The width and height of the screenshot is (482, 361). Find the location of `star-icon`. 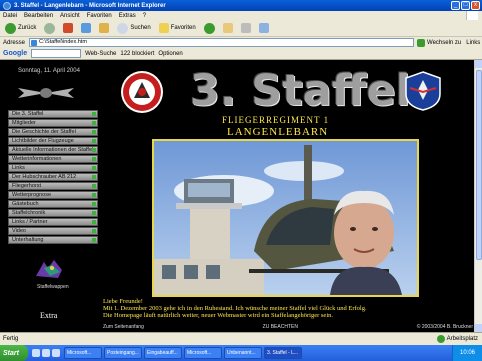

star-icon is located at coordinates (163, 28).